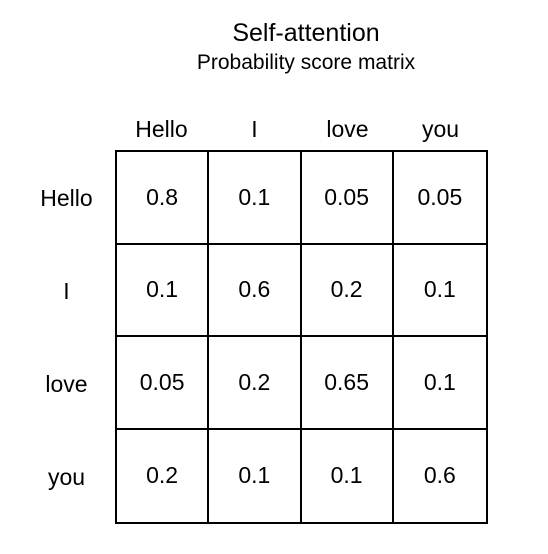  What do you see at coordinates (254, 129) in the screenshot?
I see `column-label-i: I` at bounding box center [254, 129].